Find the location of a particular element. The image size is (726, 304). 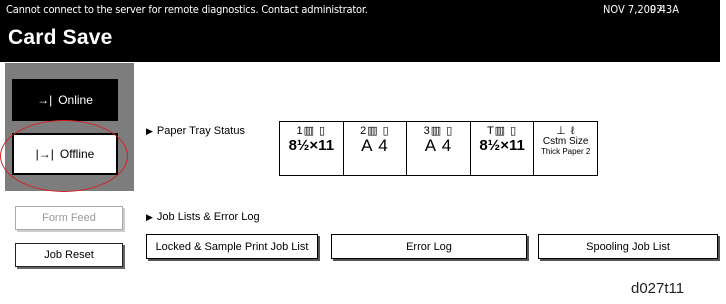

online-label: Online is located at coordinates (75, 100).